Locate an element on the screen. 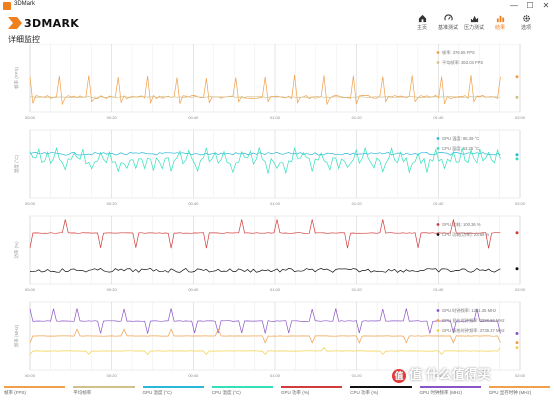 This screenshot has height=404, width=554. legend-label: 平均帧率: 363.03 FPS is located at coordinates (462, 62).